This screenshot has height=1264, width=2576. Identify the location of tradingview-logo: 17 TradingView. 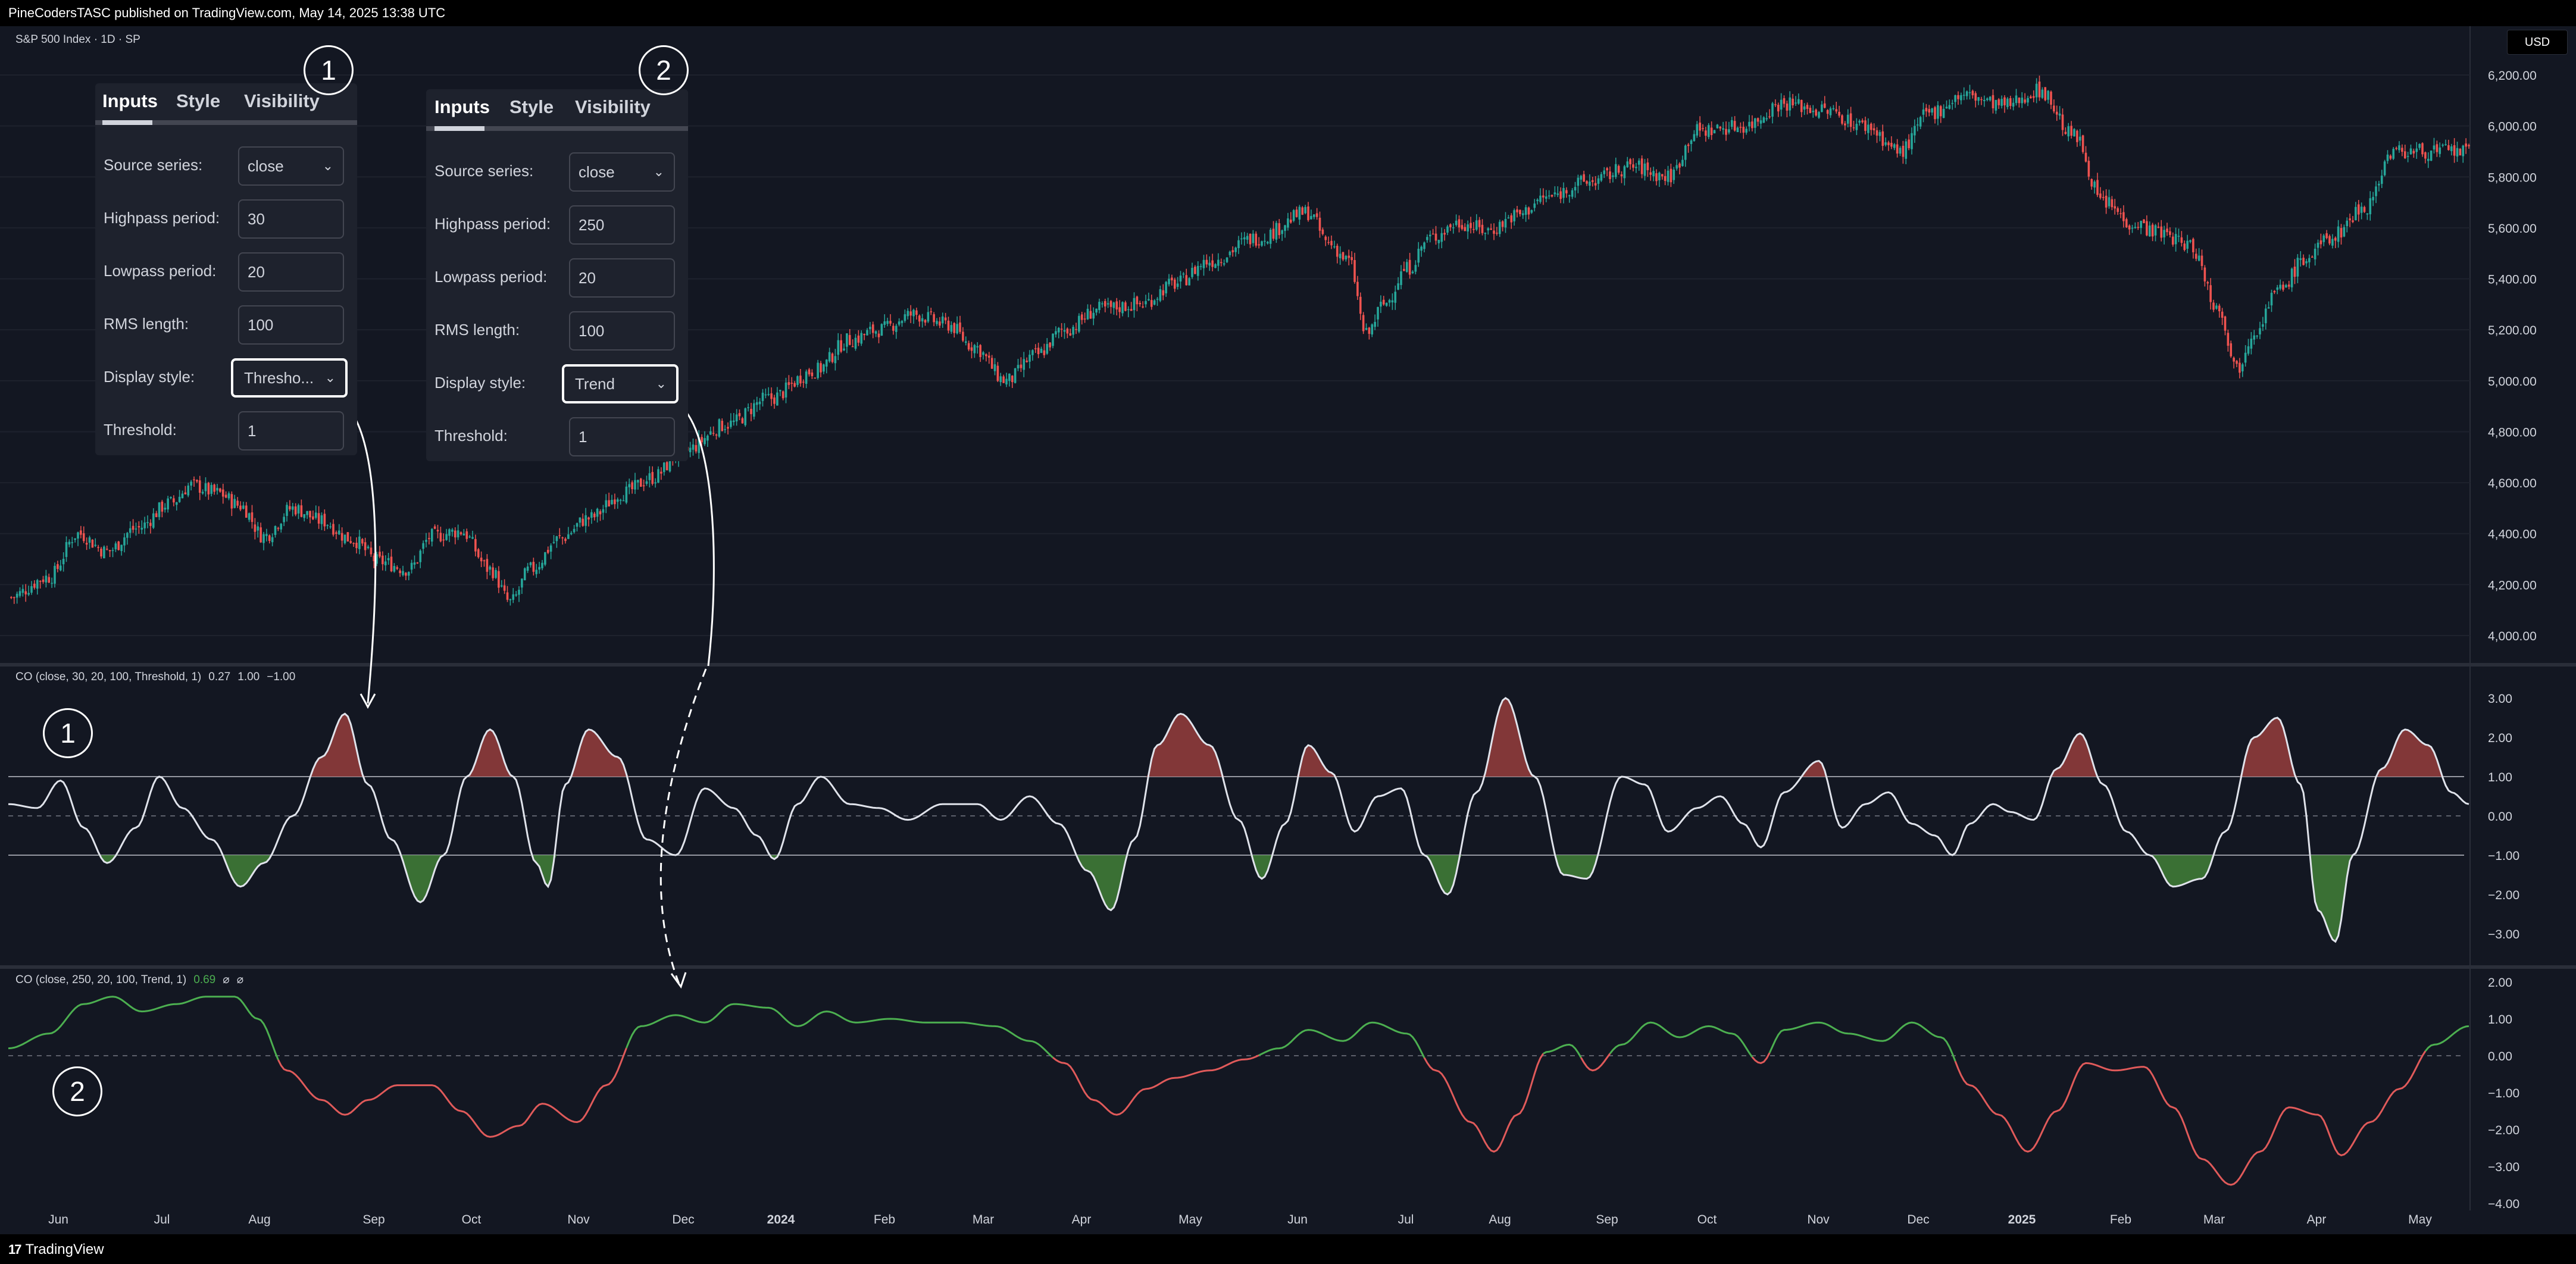
(56, 1249).